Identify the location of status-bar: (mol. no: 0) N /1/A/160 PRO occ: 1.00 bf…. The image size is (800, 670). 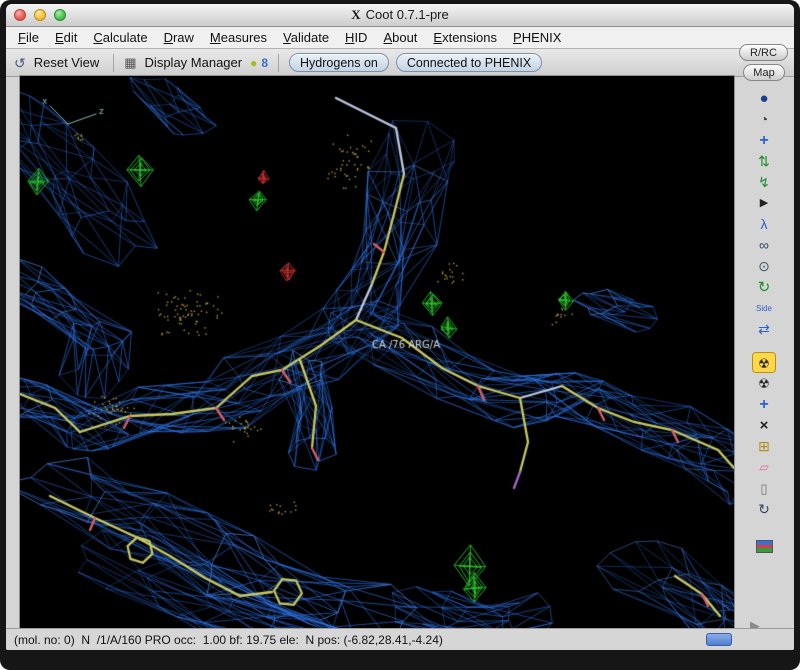
(400, 639).